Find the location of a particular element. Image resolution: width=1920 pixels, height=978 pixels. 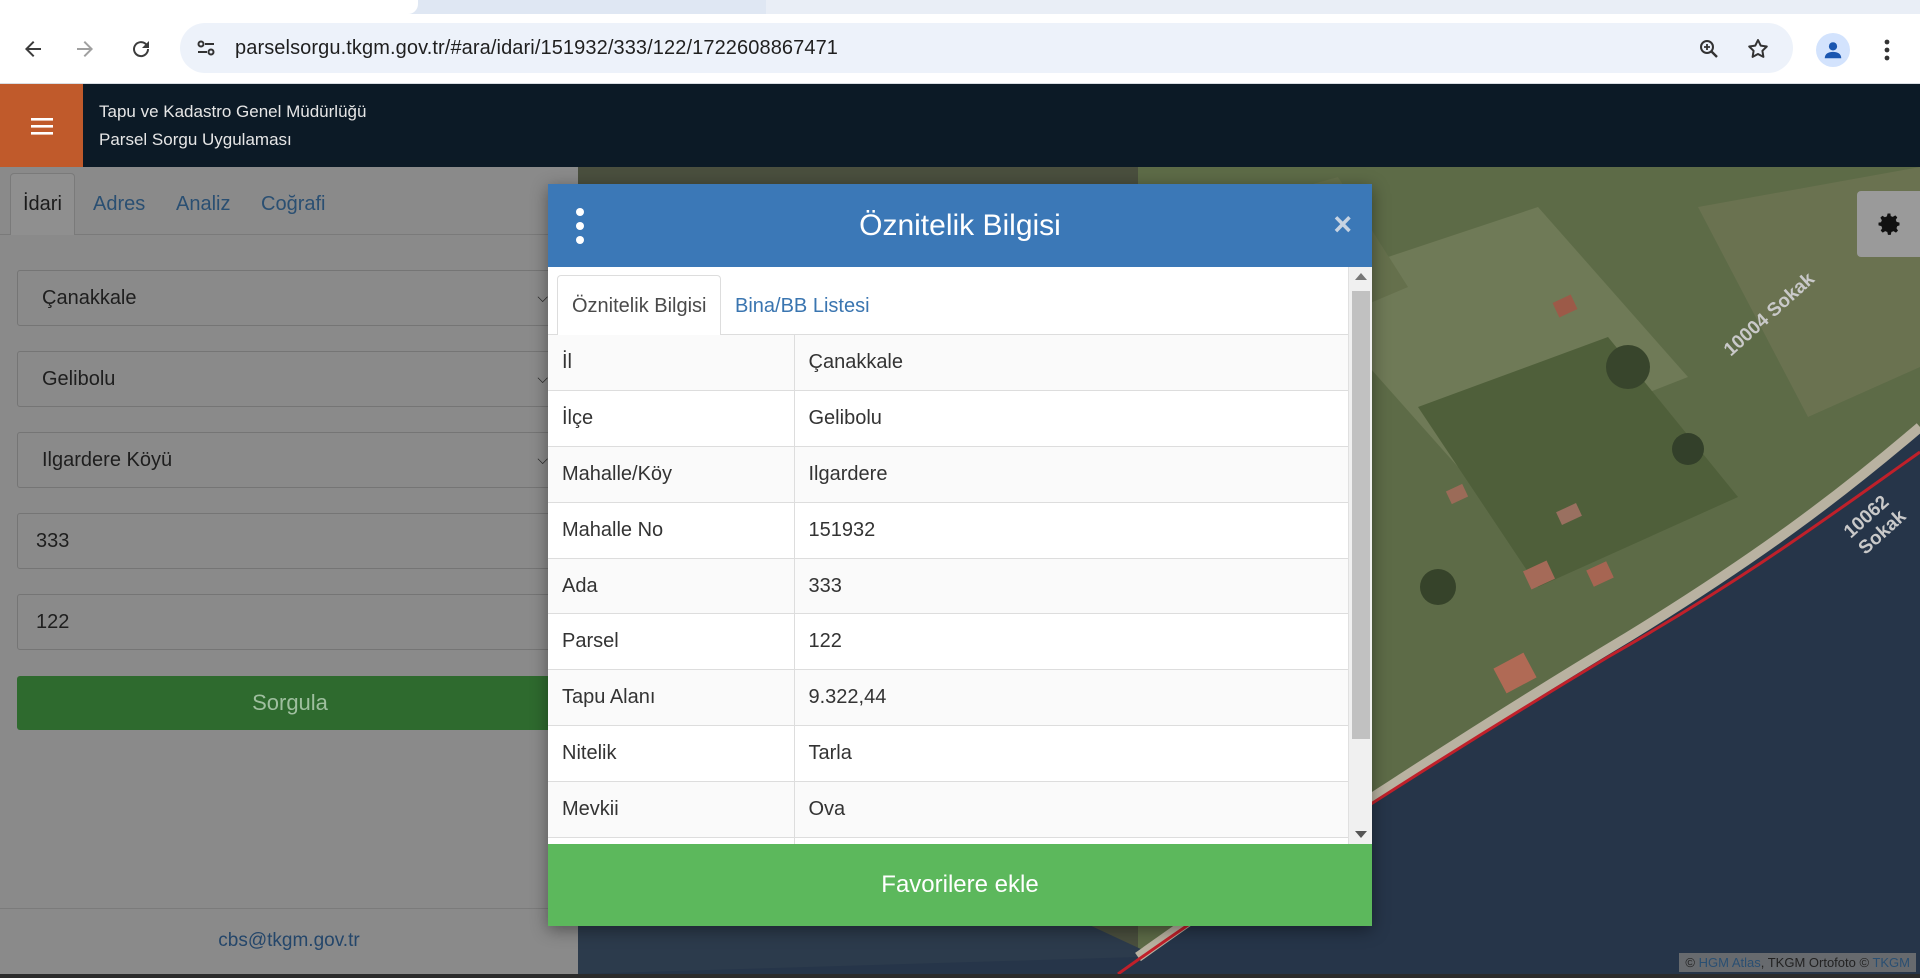

left-tabs: İdari Adres Analiz Coğrafi is located at coordinates (289, 201).